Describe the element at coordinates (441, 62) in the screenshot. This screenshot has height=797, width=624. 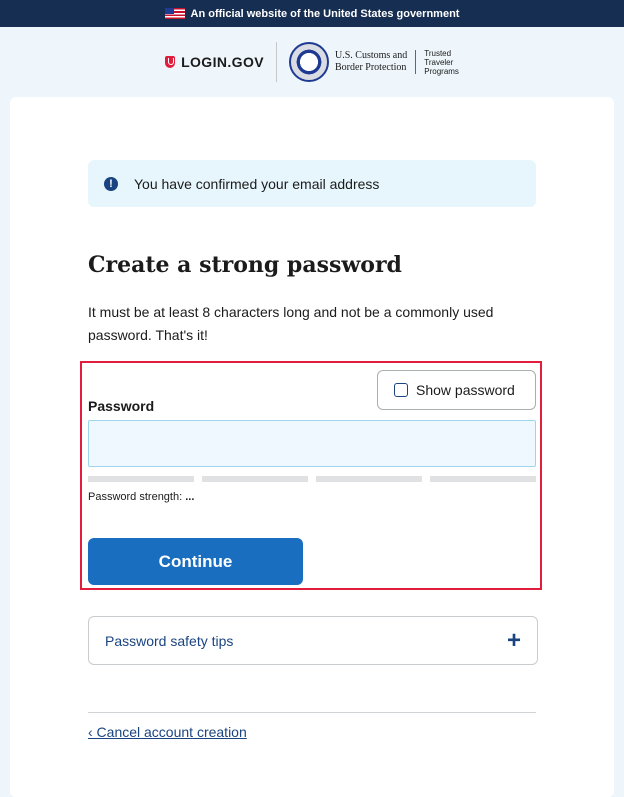
I see `program-name: Trusted Traveler Programs` at that location.